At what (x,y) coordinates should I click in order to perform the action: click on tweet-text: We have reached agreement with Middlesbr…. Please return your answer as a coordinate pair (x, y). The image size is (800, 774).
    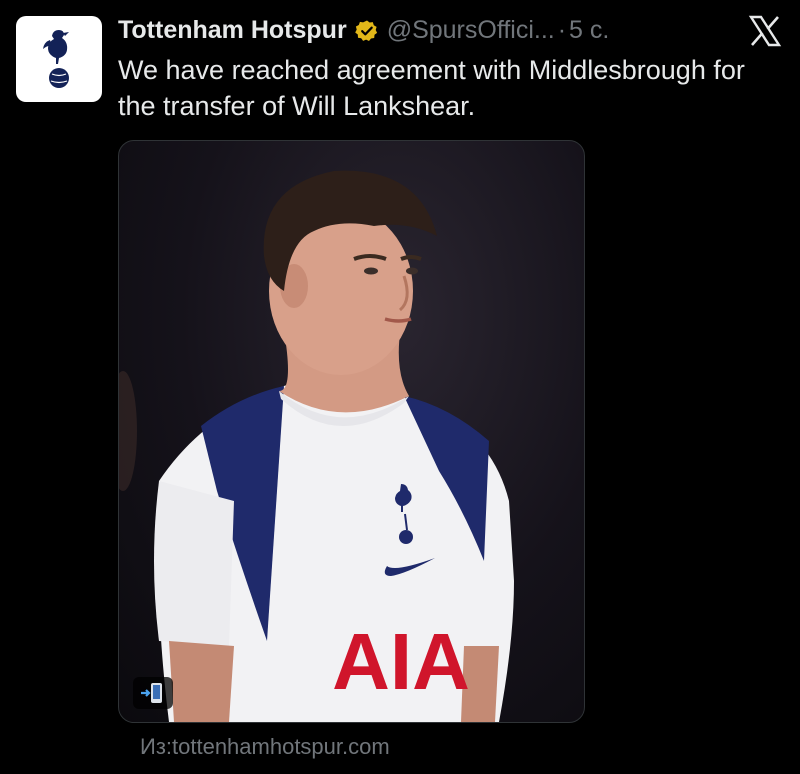
    Looking at the image, I should click on (431, 88).